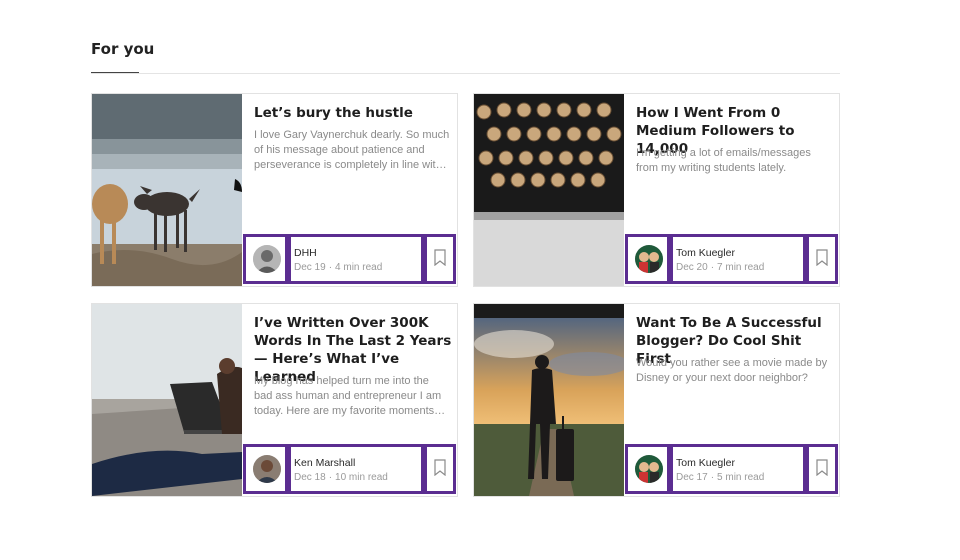  Describe the element at coordinates (465, 73) in the screenshot. I see `section-divider` at that location.